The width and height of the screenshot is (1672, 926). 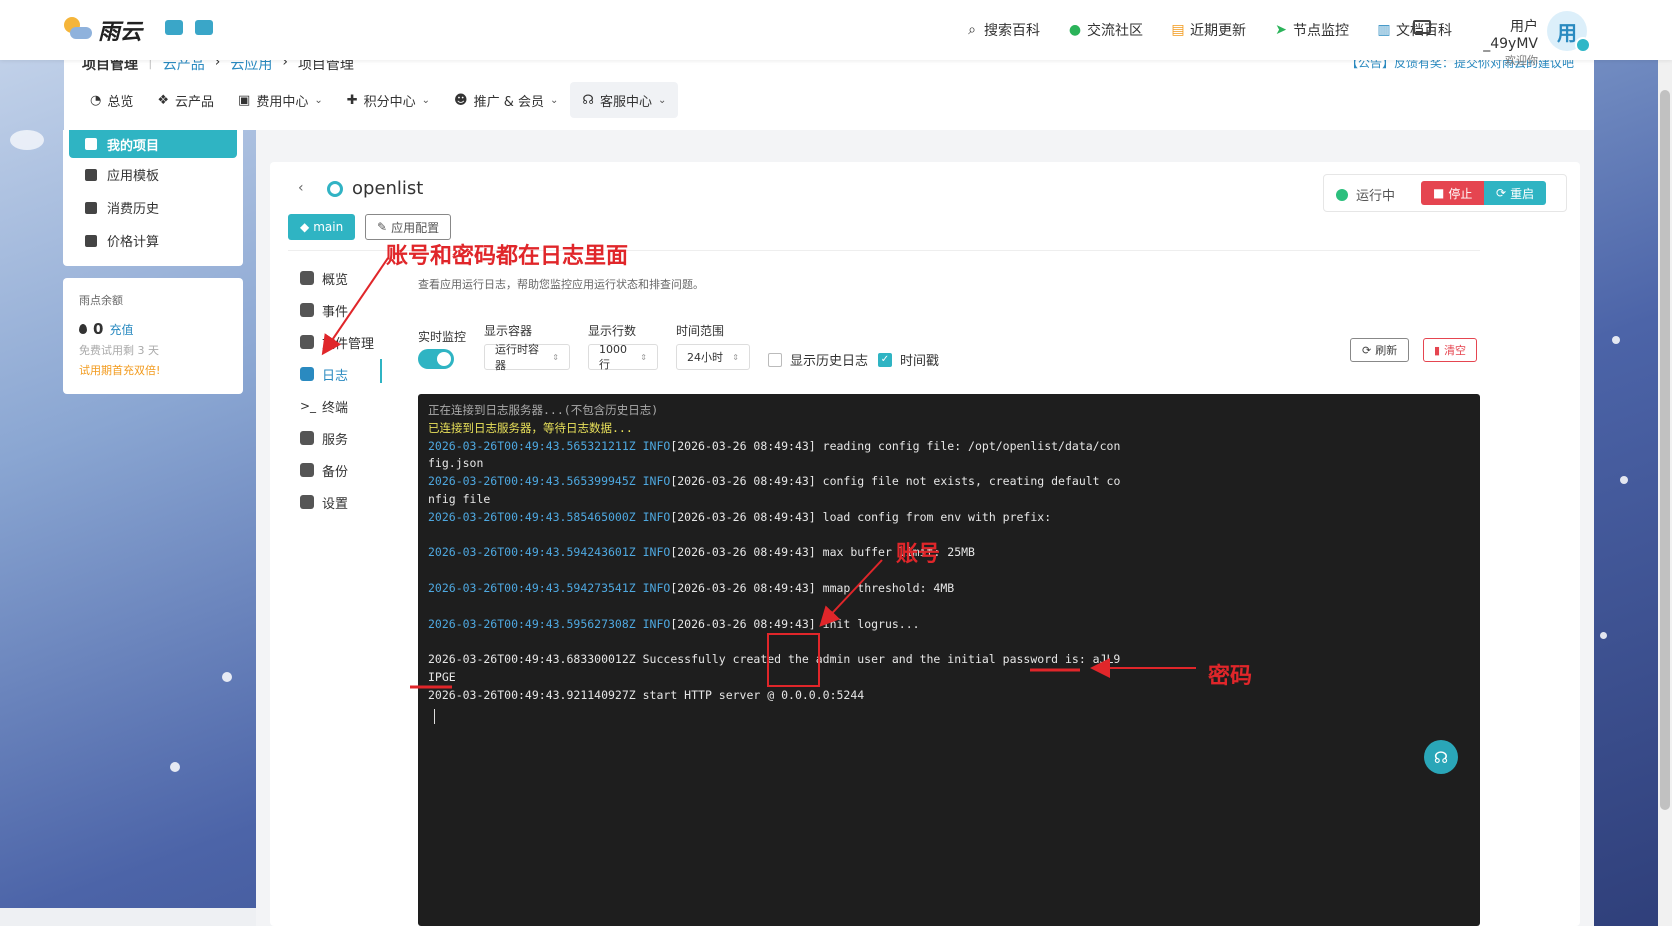 What do you see at coordinates (885, 359) in the screenshot?
I see `check-icon: ✓` at bounding box center [885, 359].